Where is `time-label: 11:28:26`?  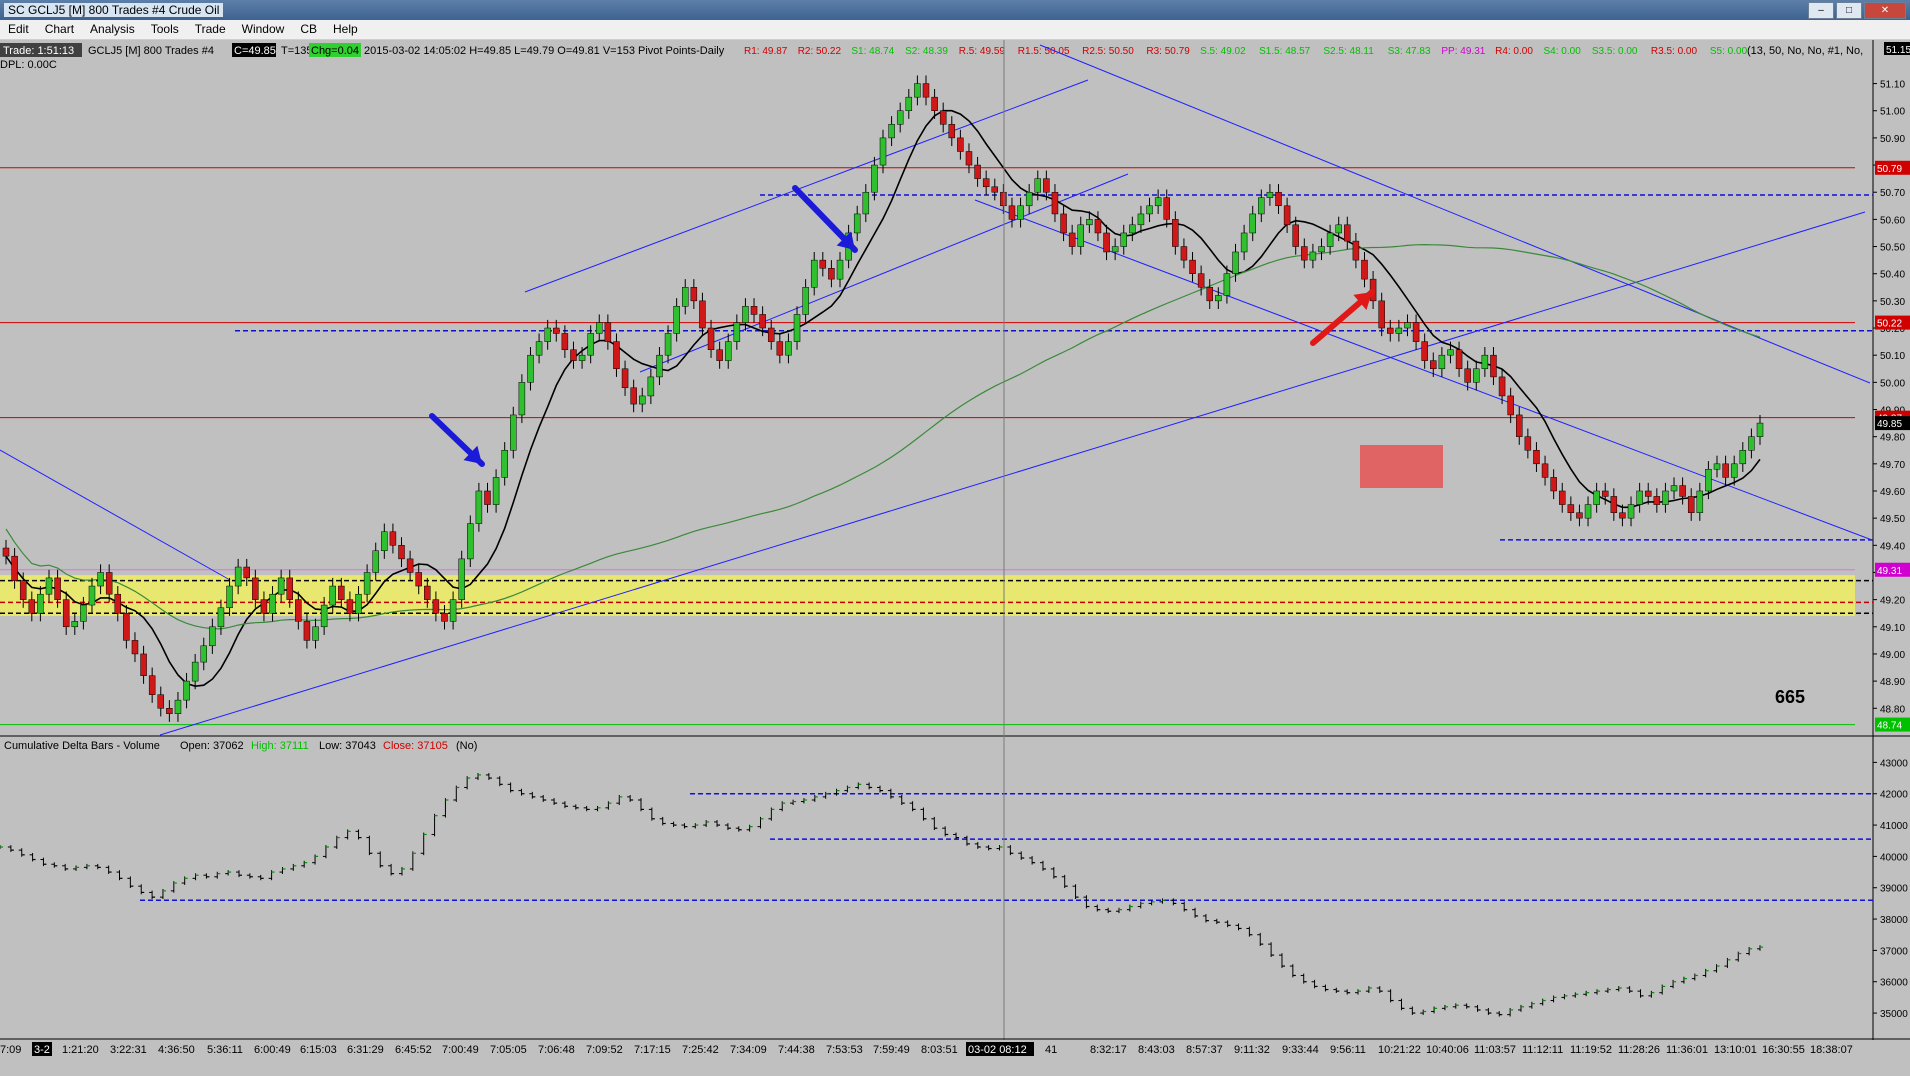 time-label: 11:28:26 is located at coordinates (1639, 1050).